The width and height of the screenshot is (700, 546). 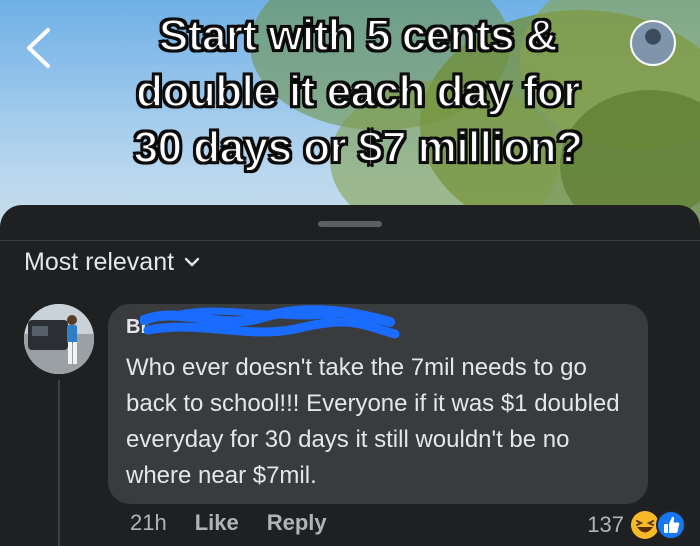 What do you see at coordinates (217, 523) in the screenshot?
I see `like-button: Like` at bounding box center [217, 523].